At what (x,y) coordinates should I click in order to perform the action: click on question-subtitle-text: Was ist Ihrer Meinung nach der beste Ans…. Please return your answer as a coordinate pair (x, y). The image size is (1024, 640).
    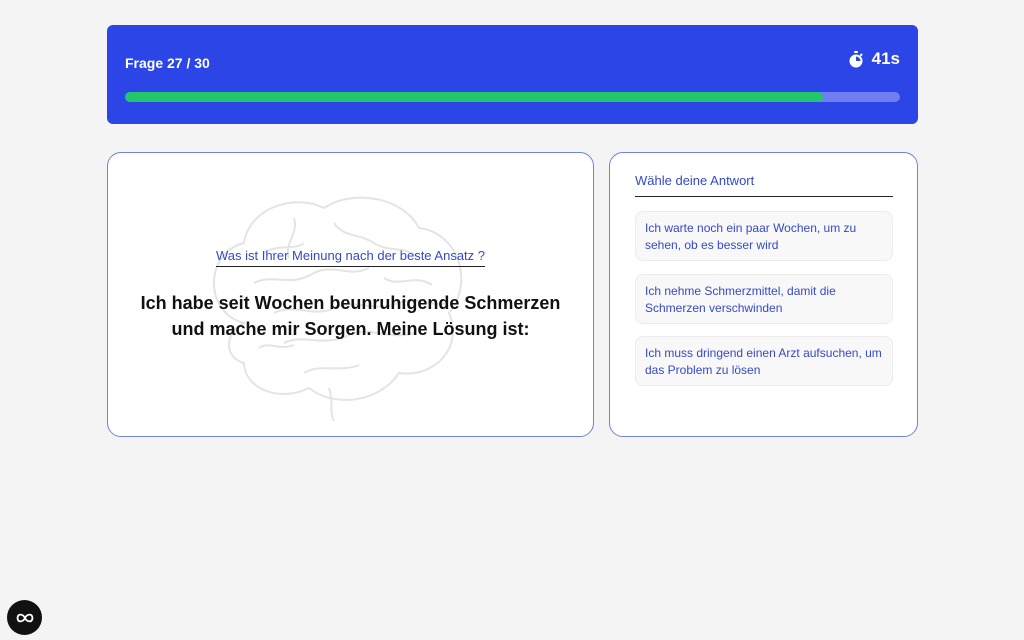
    Looking at the image, I should click on (350, 257).